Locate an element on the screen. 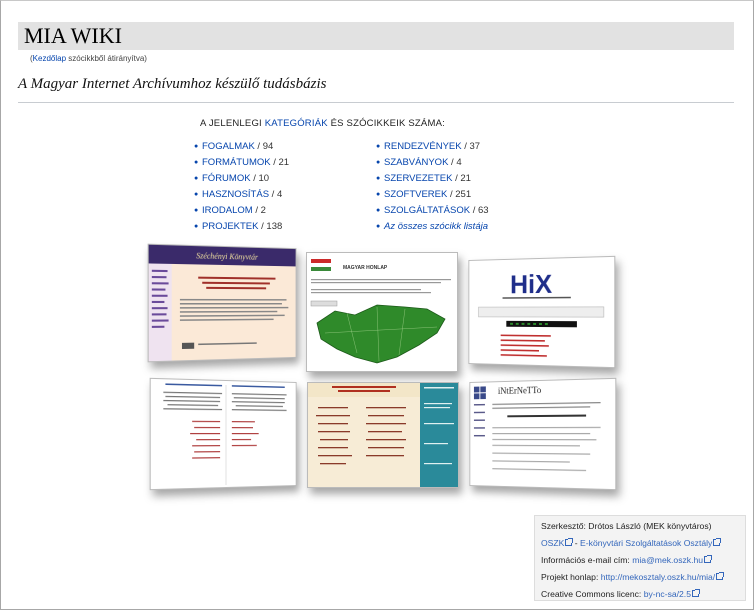 This screenshot has width=754, height=610. categories-link: KATEGÓRIÁK is located at coordinates (296, 123).